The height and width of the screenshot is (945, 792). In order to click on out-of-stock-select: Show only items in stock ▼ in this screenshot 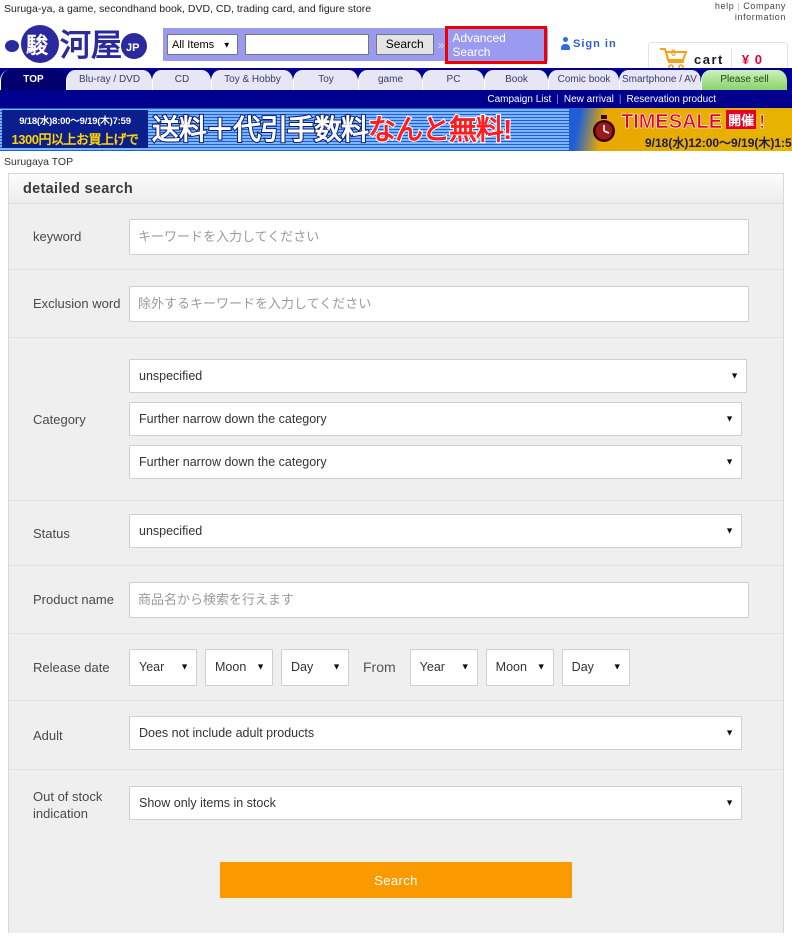, I will do `click(435, 803)`.